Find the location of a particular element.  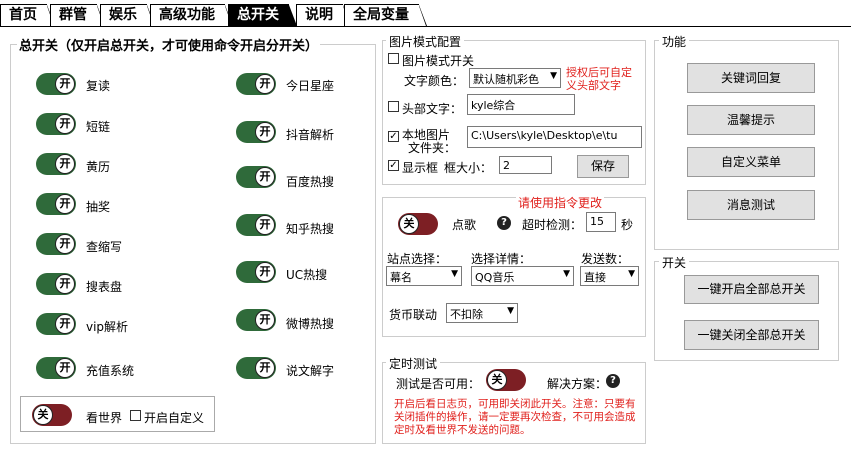

toggle-recharge: 开 is located at coordinates (56, 368).